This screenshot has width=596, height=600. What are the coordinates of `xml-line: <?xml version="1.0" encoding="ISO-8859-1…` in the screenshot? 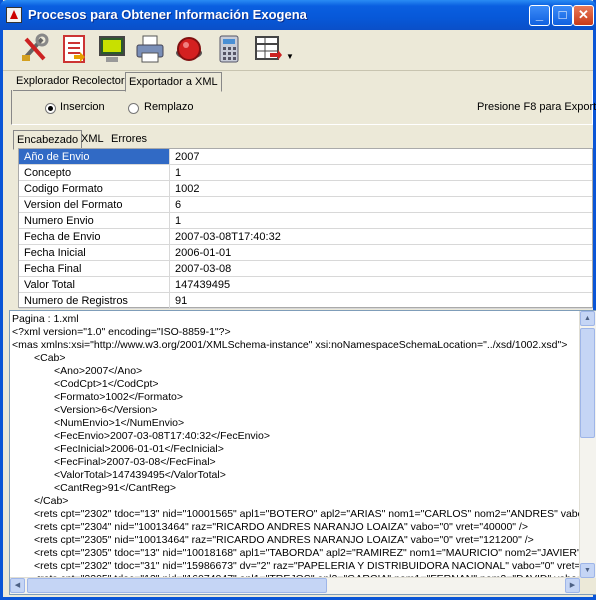 It's located at (121, 332).